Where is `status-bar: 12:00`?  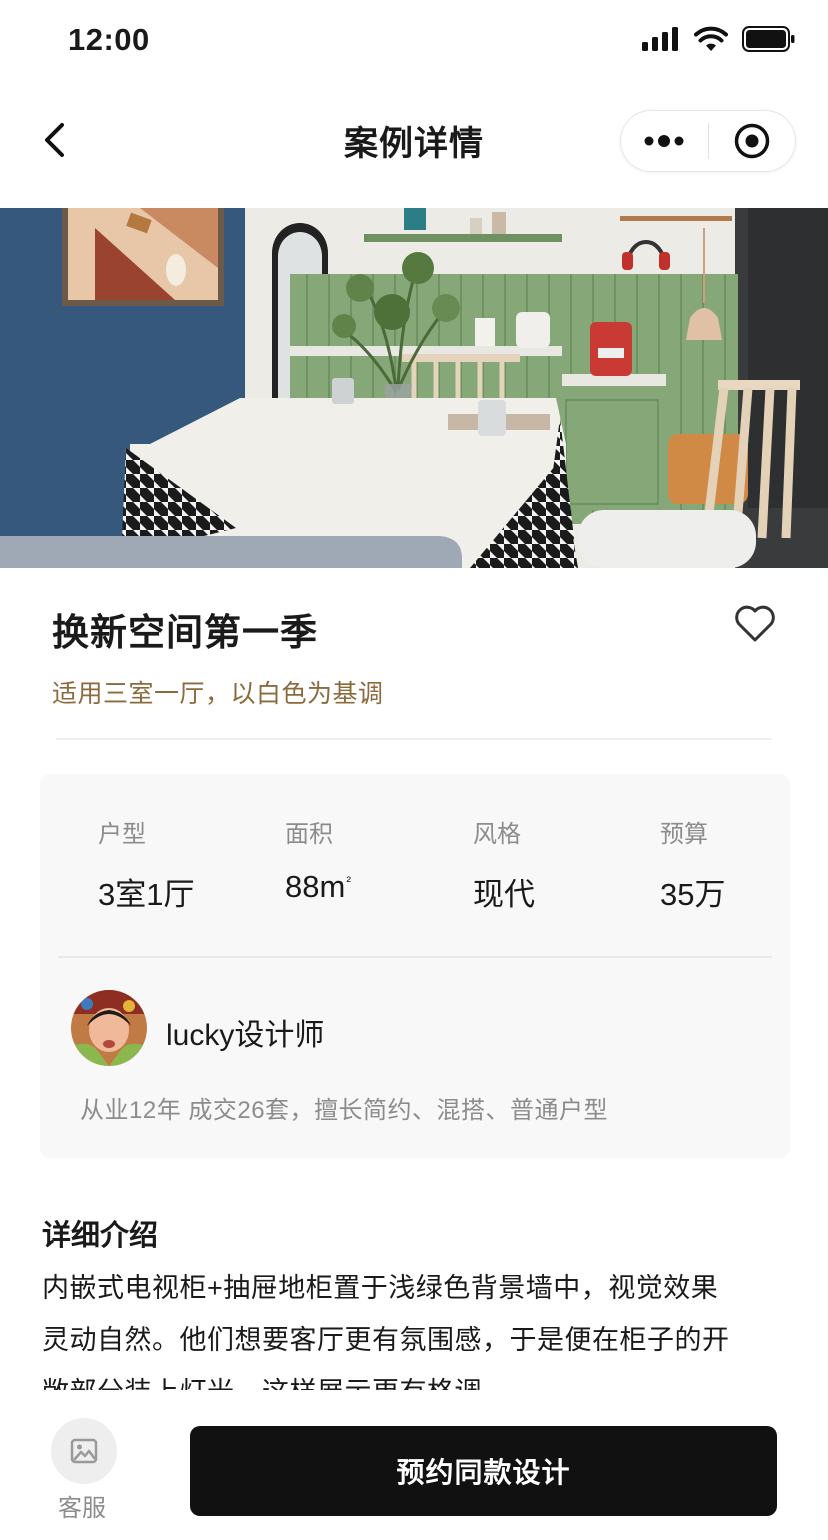 status-bar: 12:00 is located at coordinates (414, 42).